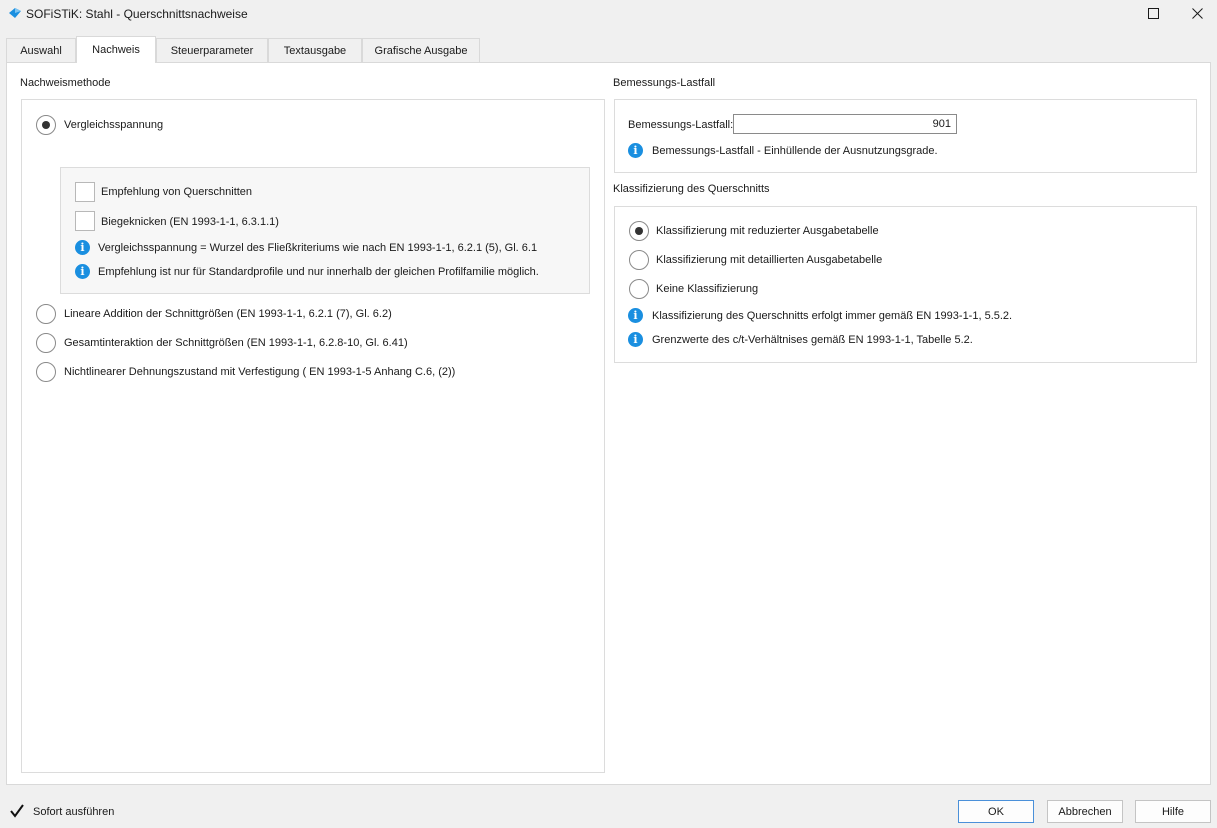  I want to click on ok-button: OK, so click(996, 811).